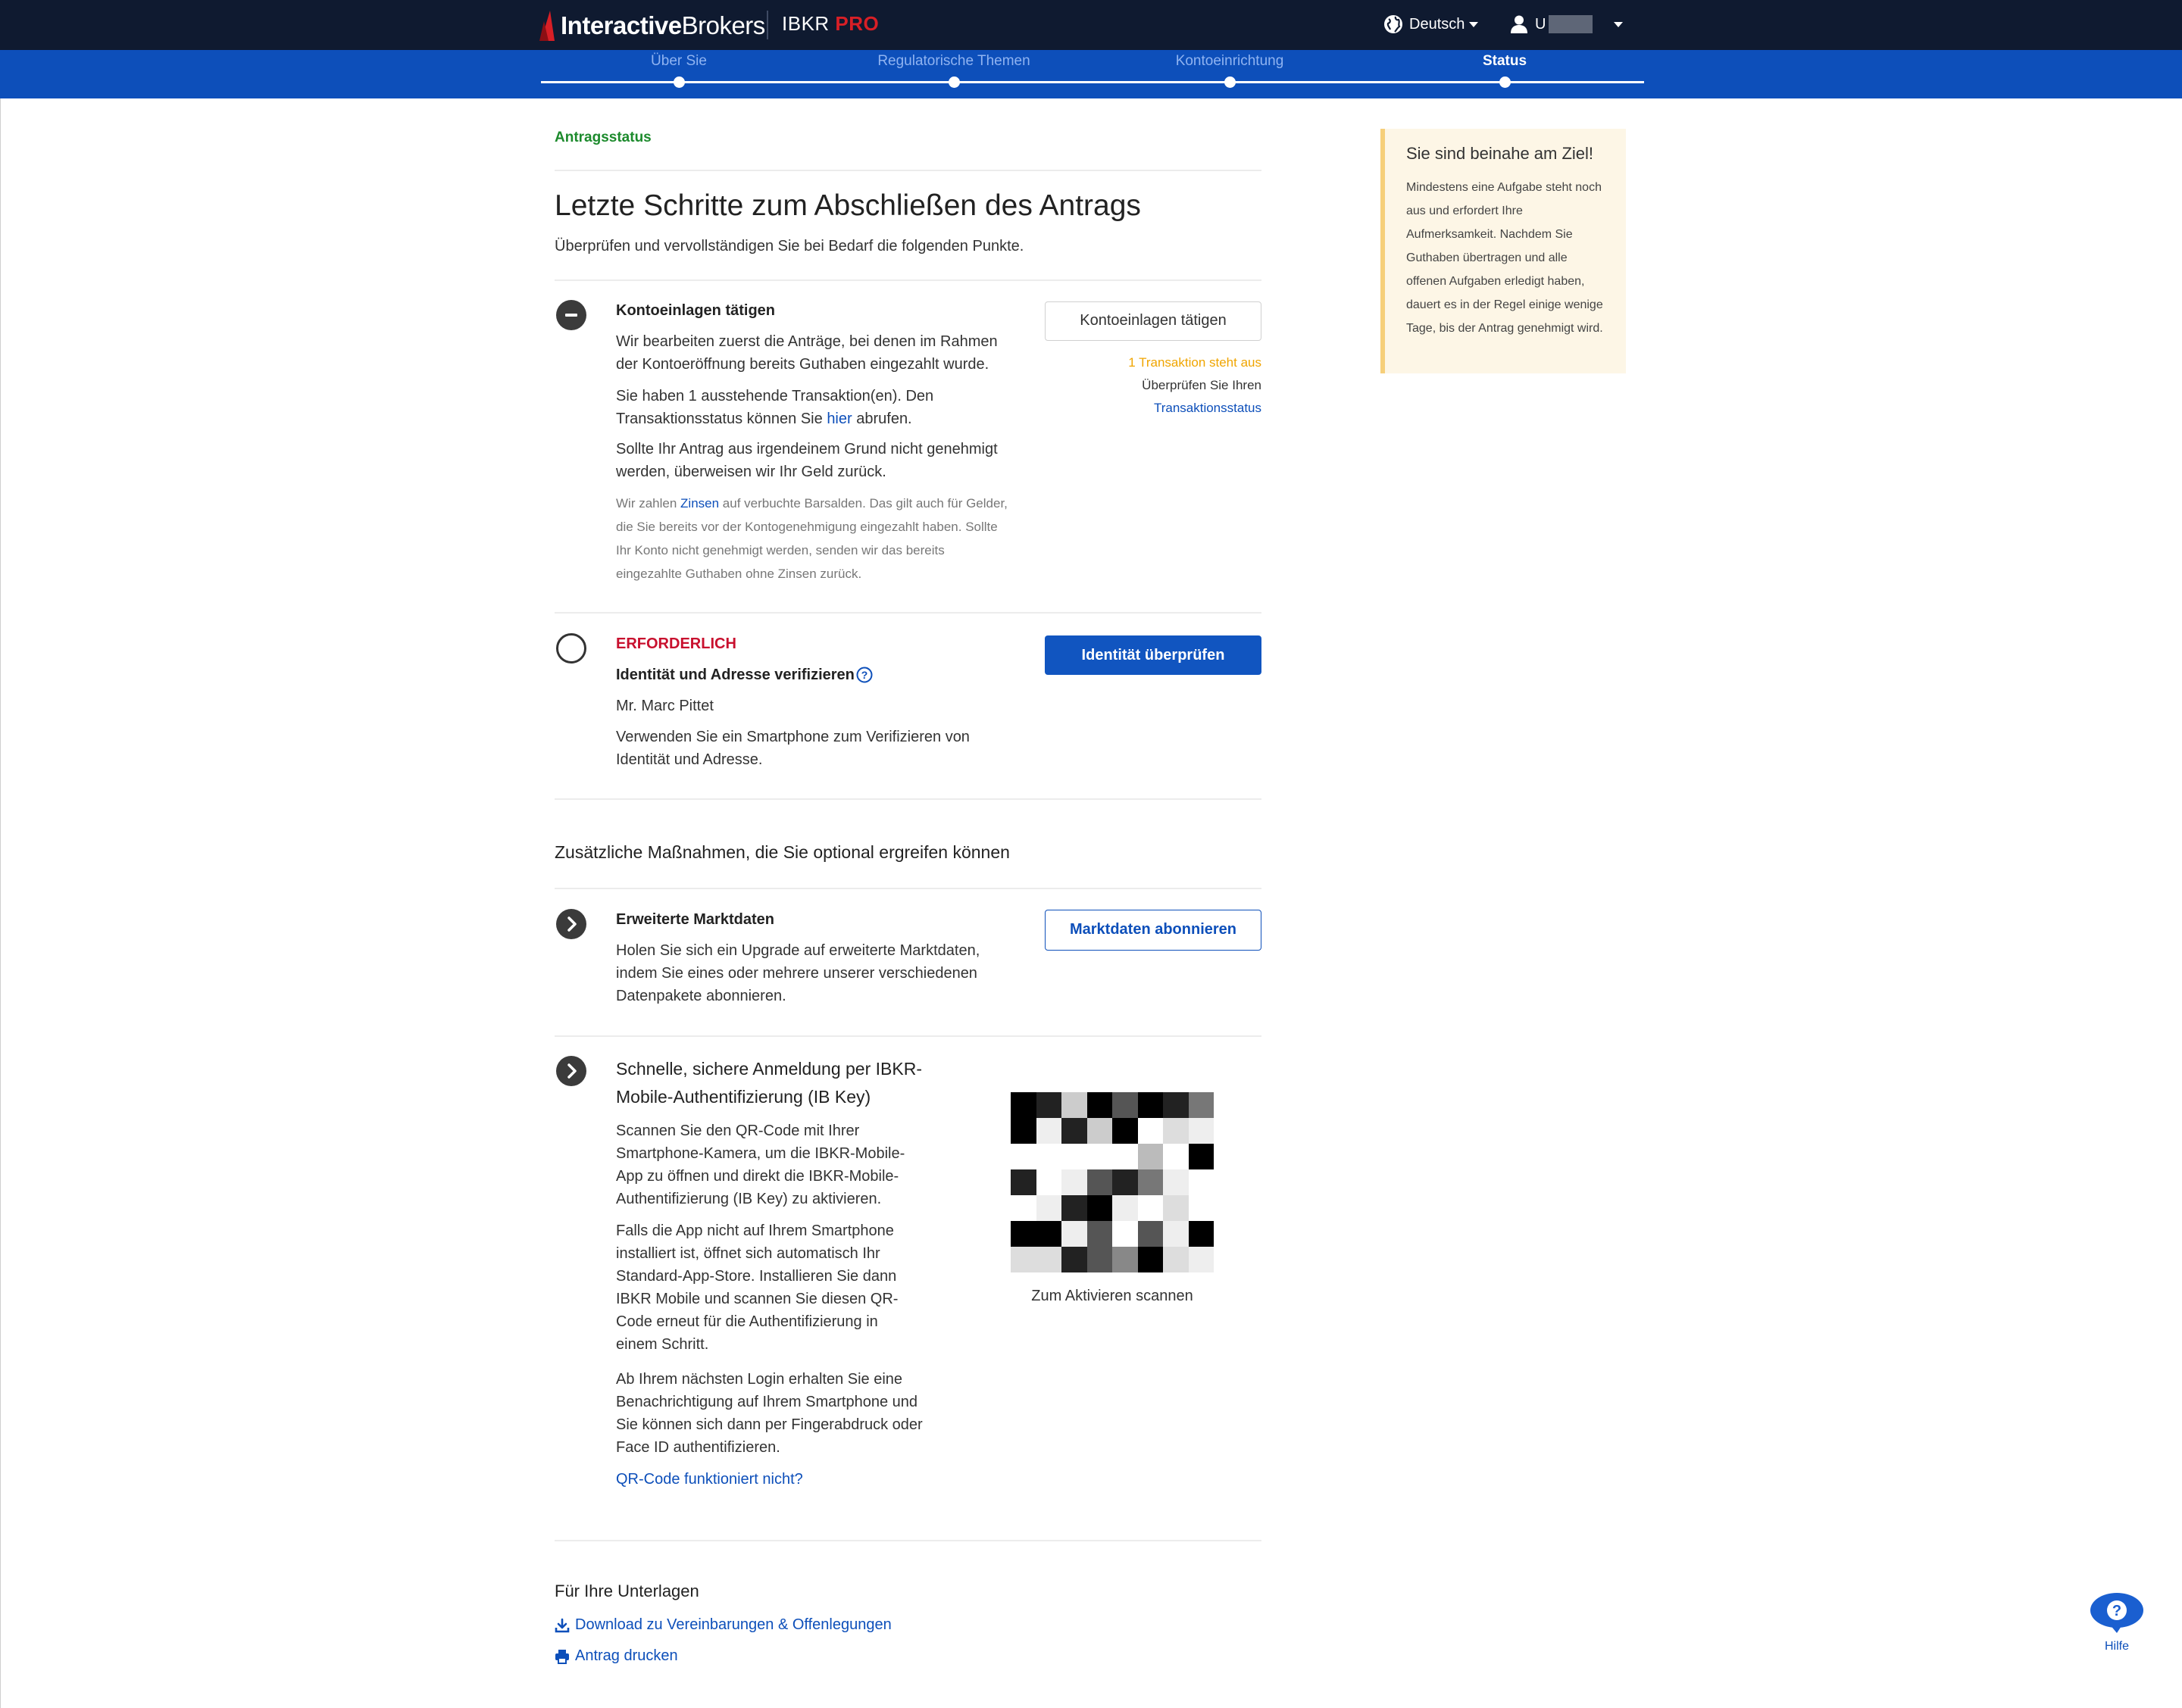 This screenshot has height=1708, width=2182. I want to click on help-label: Hilfe, so click(2116, 1647).